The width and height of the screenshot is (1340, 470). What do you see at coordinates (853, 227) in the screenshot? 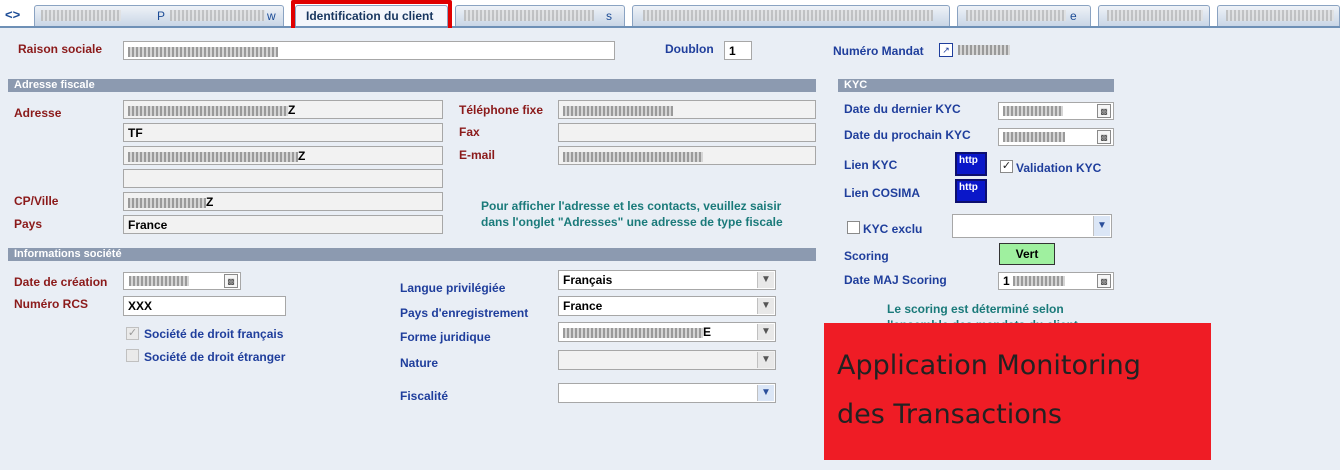
I see `kyc-exclu-checkbox` at bounding box center [853, 227].